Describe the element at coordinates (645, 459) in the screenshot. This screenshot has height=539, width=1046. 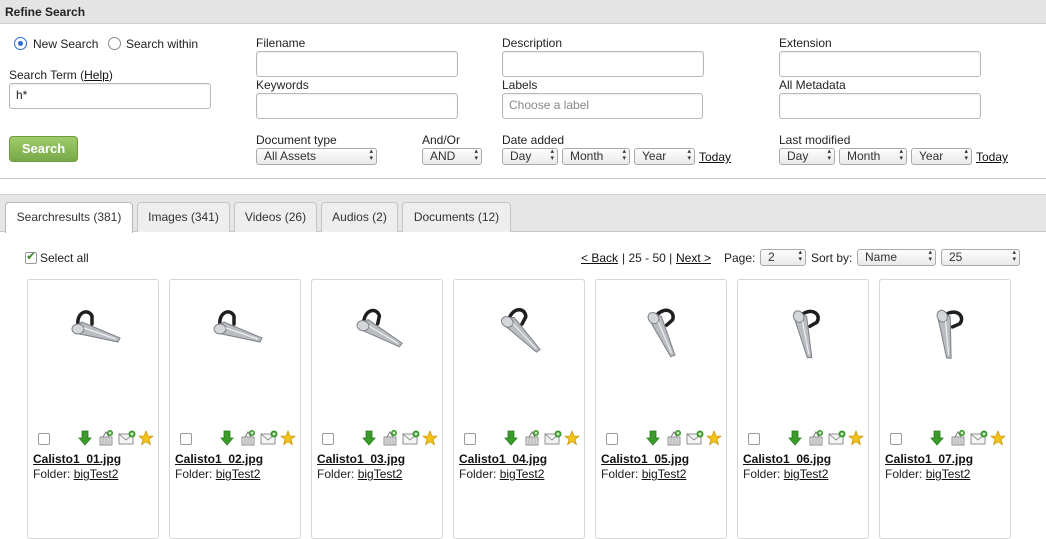
I see `asset-filename-link: Calisto1_05.jpg` at that location.